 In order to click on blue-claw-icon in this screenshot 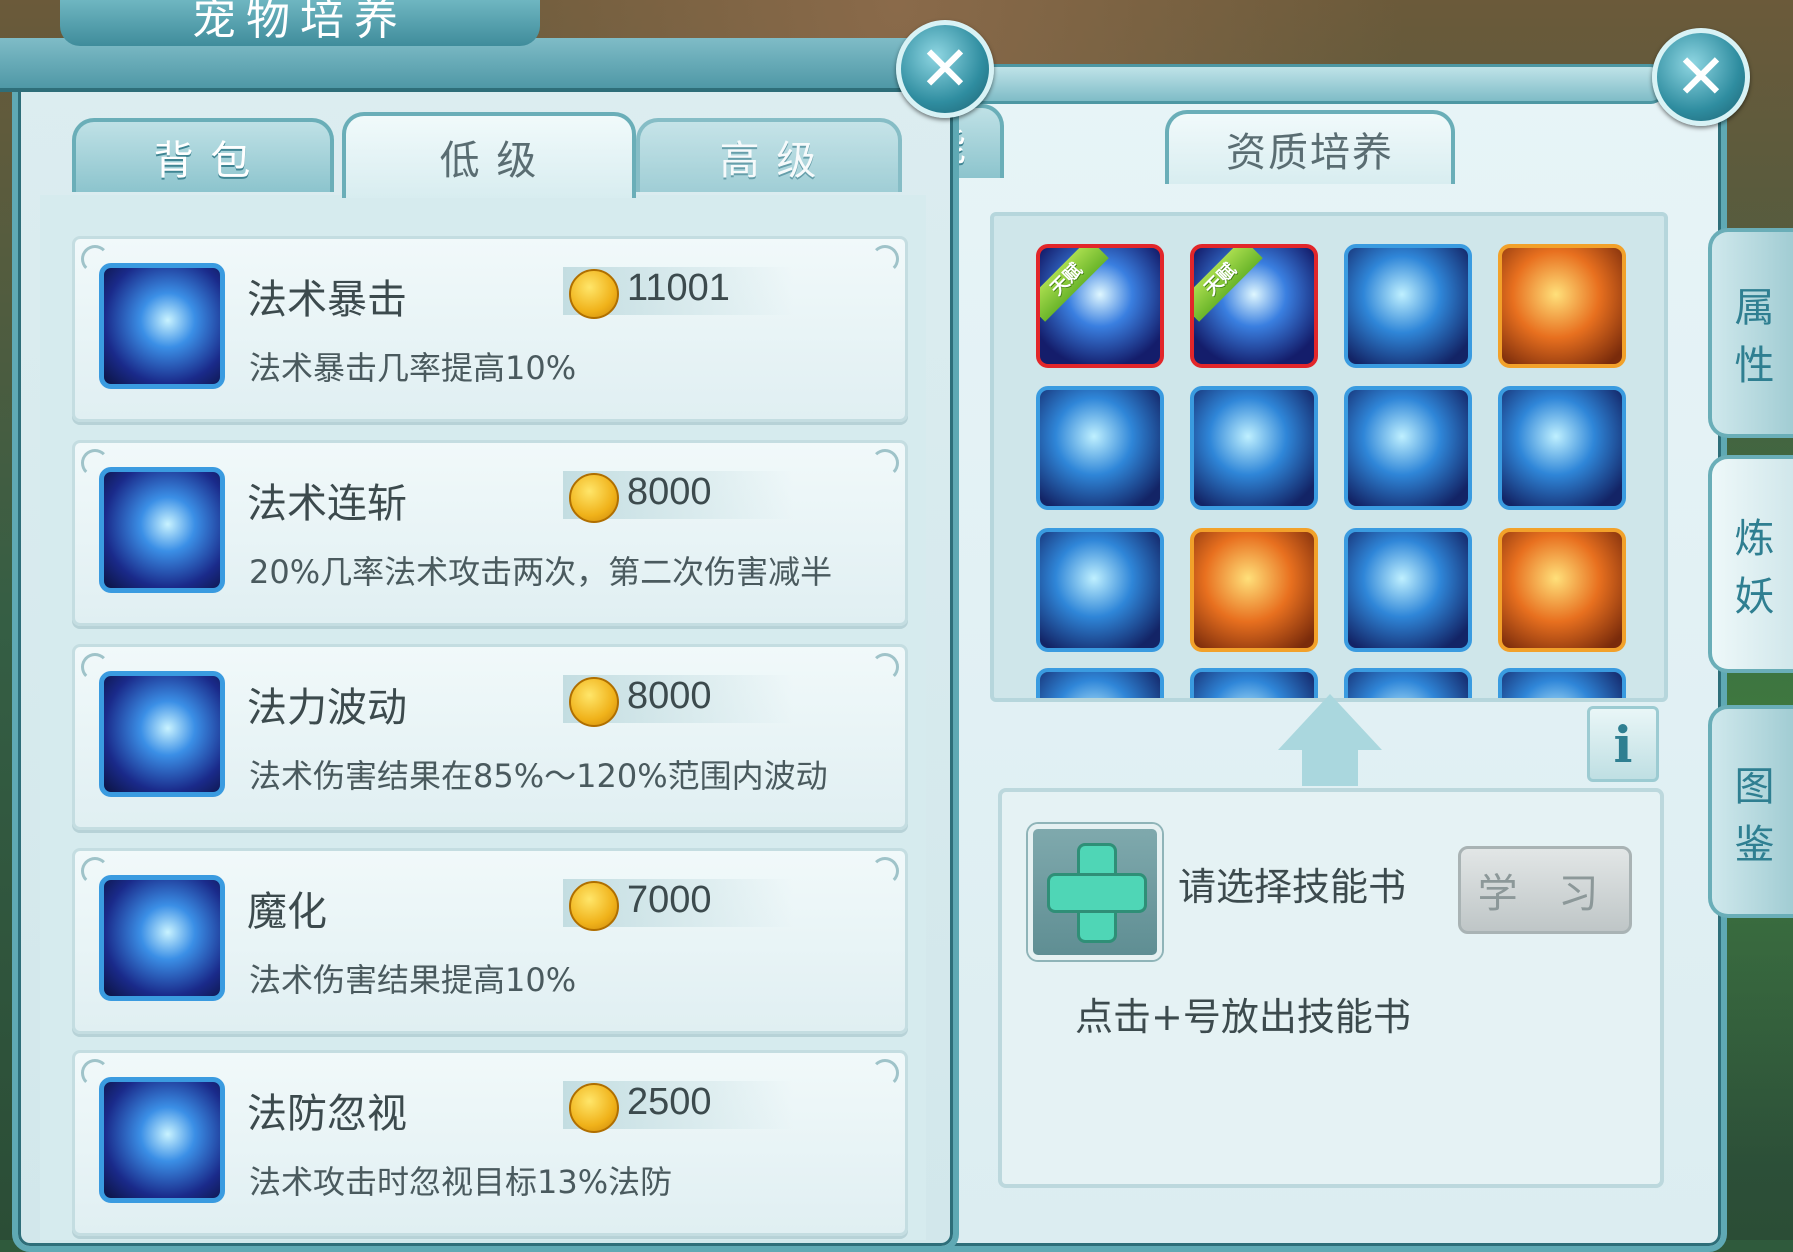, I will do `click(1100, 590)`.